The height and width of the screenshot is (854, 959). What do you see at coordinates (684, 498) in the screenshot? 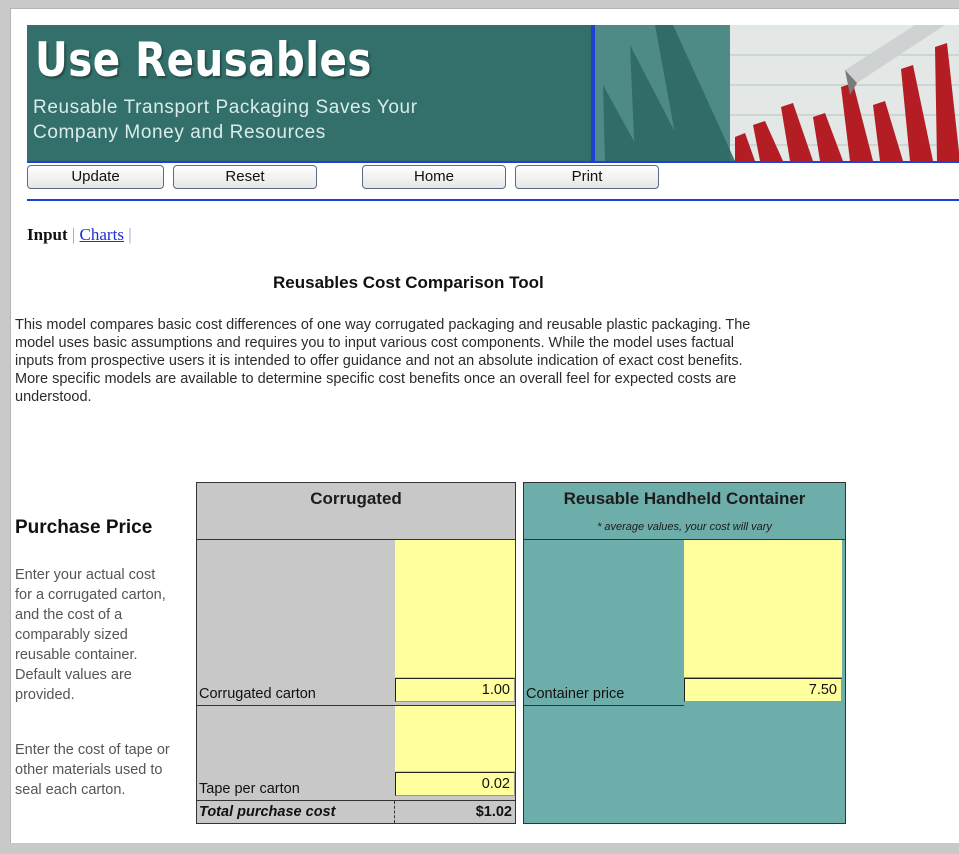
I see `reusable-header: Reusable Handheld Container` at bounding box center [684, 498].